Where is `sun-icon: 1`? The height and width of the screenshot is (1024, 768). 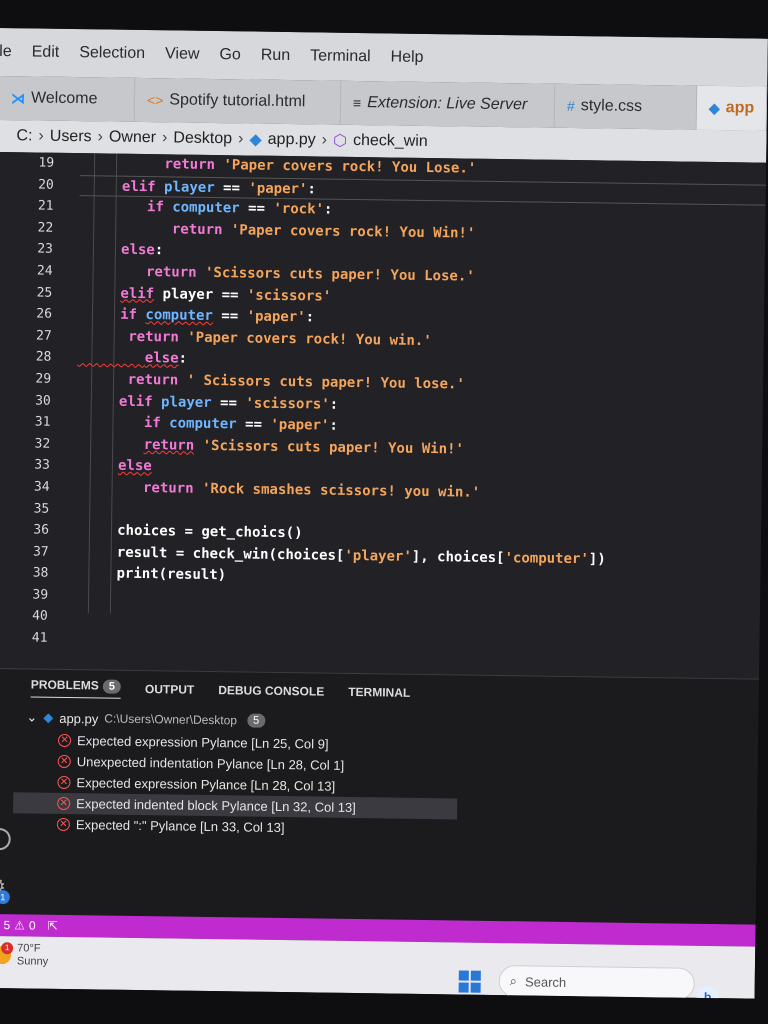 sun-icon: 1 is located at coordinates (7, 953).